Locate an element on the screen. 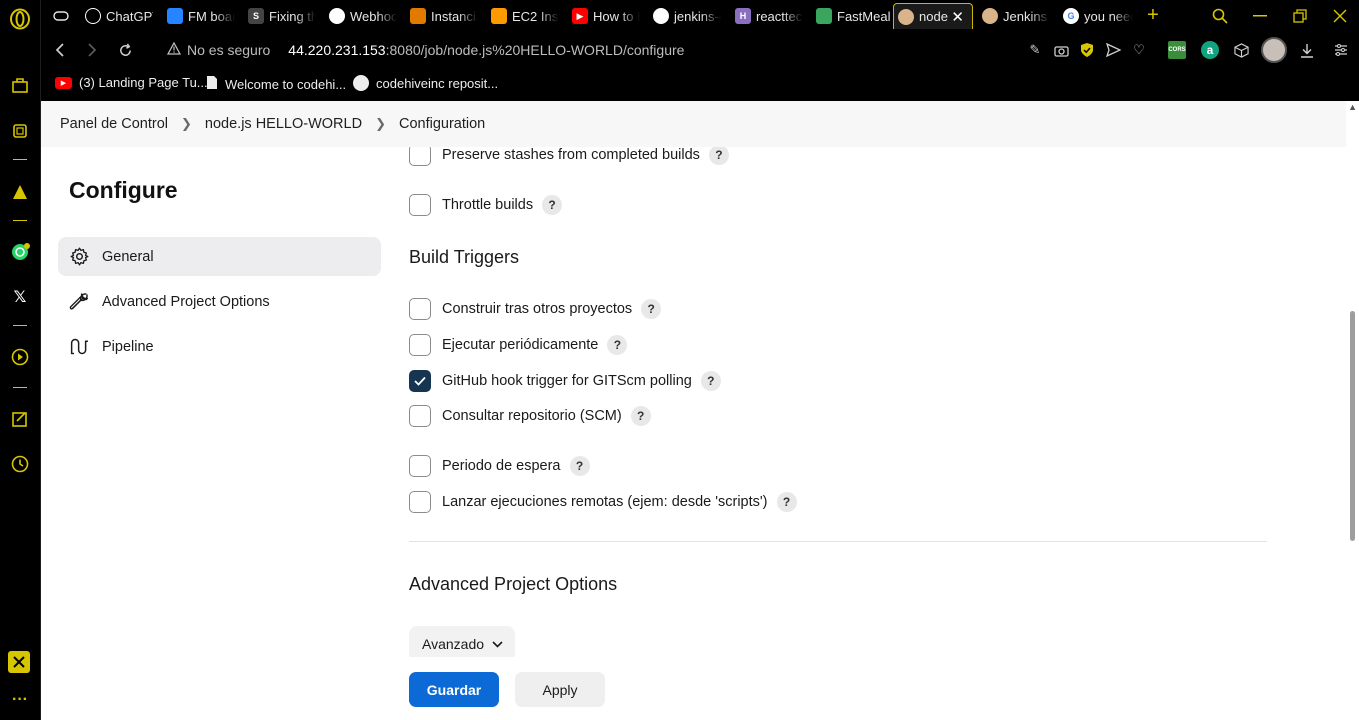 The height and width of the screenshot is (720, 1359). back-icon is located at coordinates (60, 50).